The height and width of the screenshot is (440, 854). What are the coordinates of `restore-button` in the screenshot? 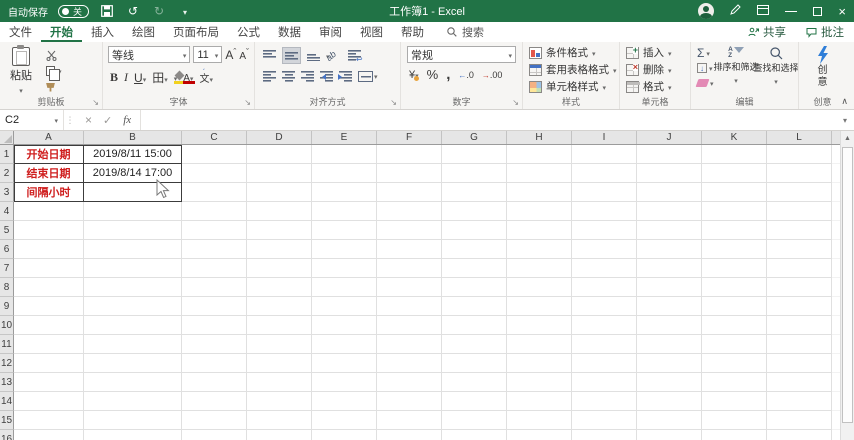 It's located at (818, 11).